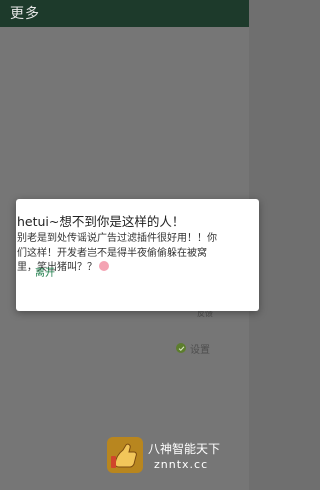 The width and height of the screenshot is (320, 490). Describe the element at coordinates (45, 271) in the screenshot. I see `leave-button: 离开` at that location.